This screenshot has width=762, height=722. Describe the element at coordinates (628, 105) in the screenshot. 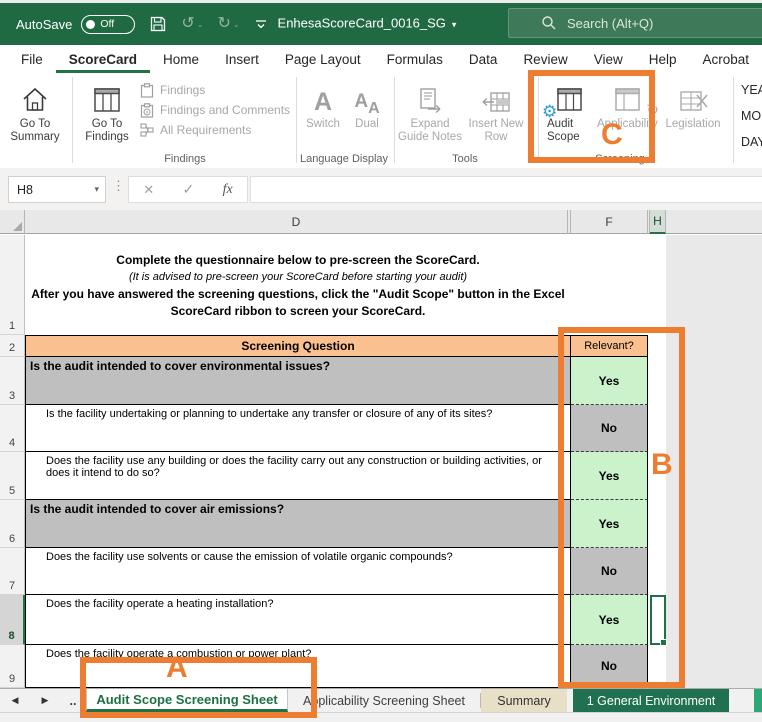

I see `applicability-button: ↻ Applicability` at that location.